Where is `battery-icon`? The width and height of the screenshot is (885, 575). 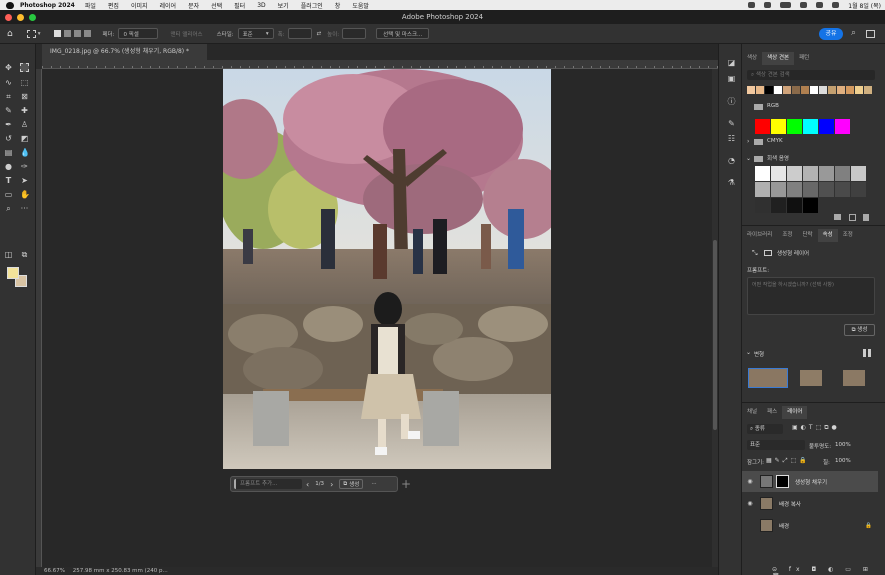 battery-icon is located at coordinates (786, 5).